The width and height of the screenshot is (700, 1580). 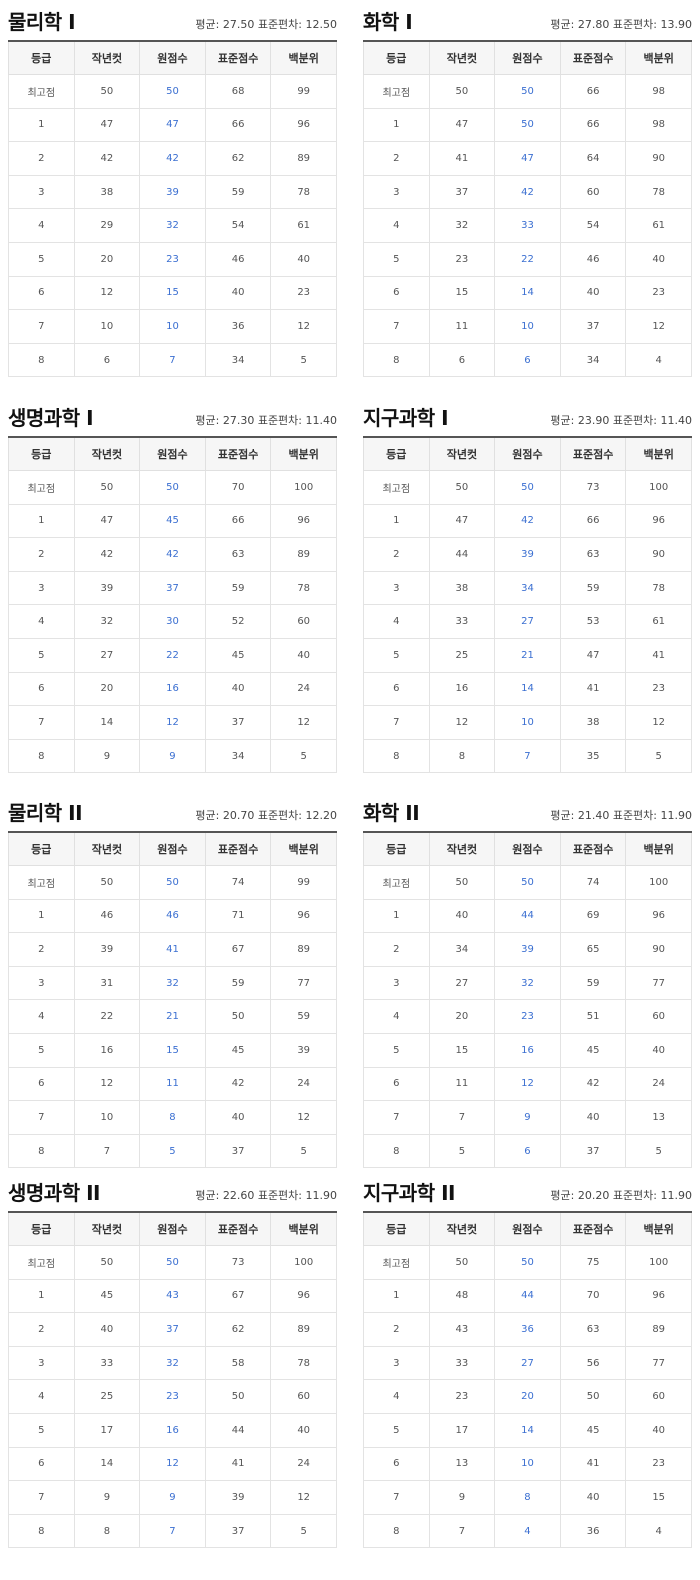 What do you see at coordinates (527, 360) in the screenshot?
I see `table-row: 8 6 6 34 4` at bounding box center [527, 360].